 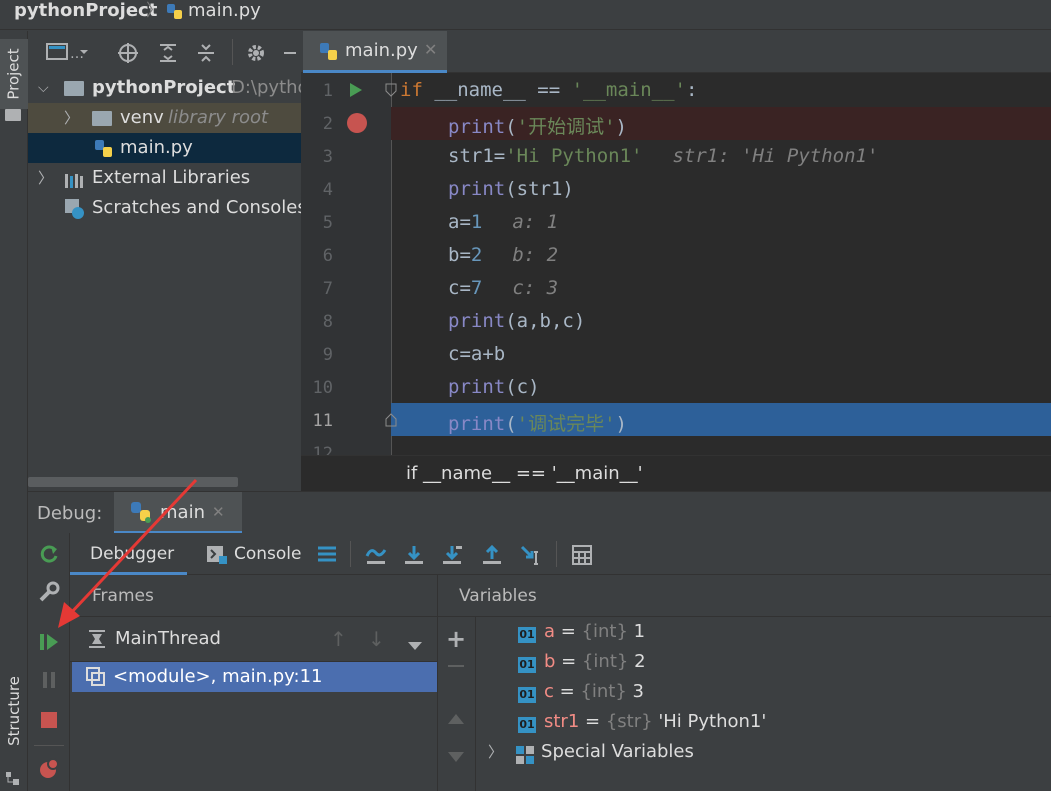 I want to click on tree-item-scratches: Scratches and Consoles, so click(x=164, y=208).